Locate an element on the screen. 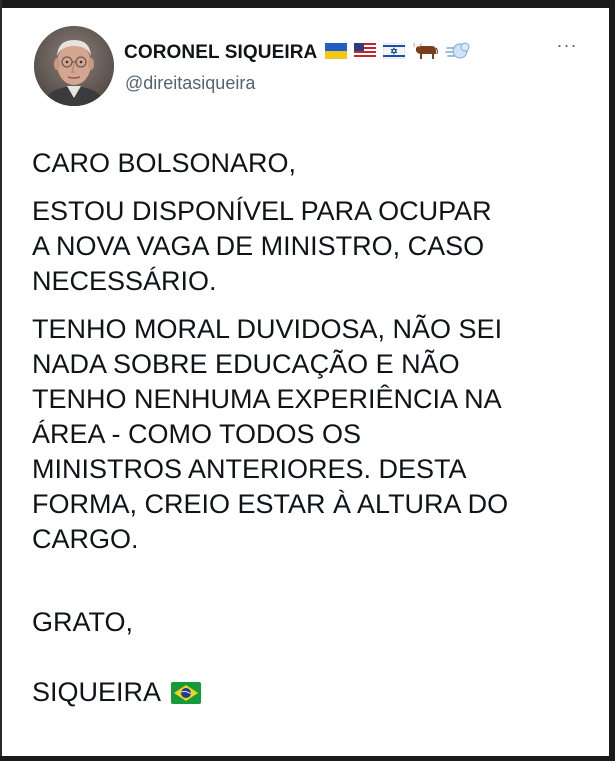 The width and height of the screenshot is (615, 761). ukraine-flag-icon is located at coordinates (336, 53).